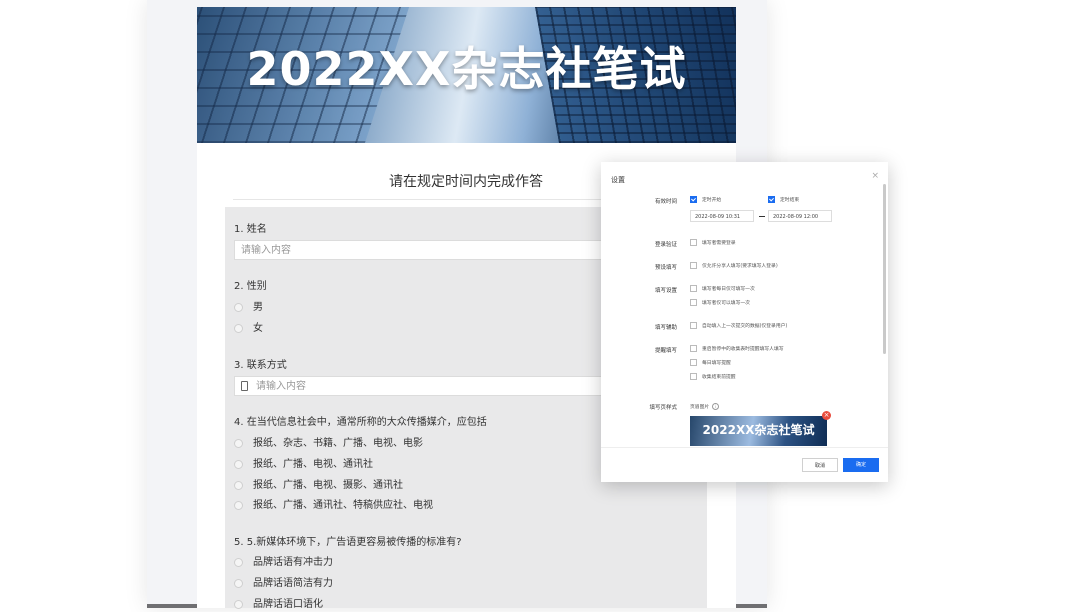 The image size is (1080, 612). I want to click on cancel-button: 取消, so click(820, 465).